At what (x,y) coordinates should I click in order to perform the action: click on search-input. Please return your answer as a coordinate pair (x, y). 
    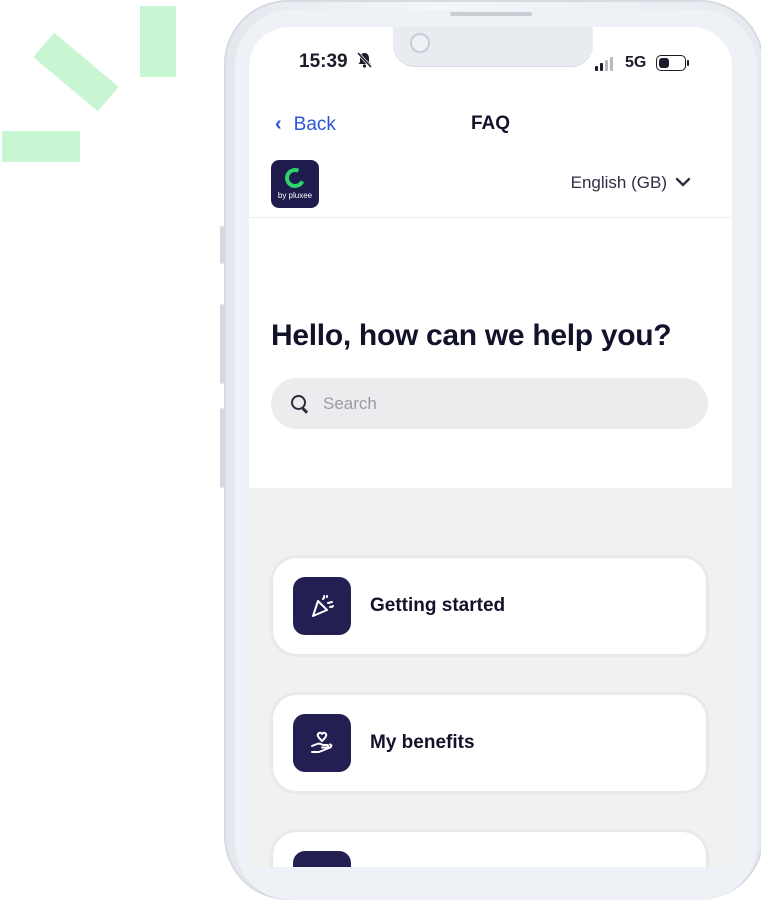
    Looking at the image, I should click on (503, 403).